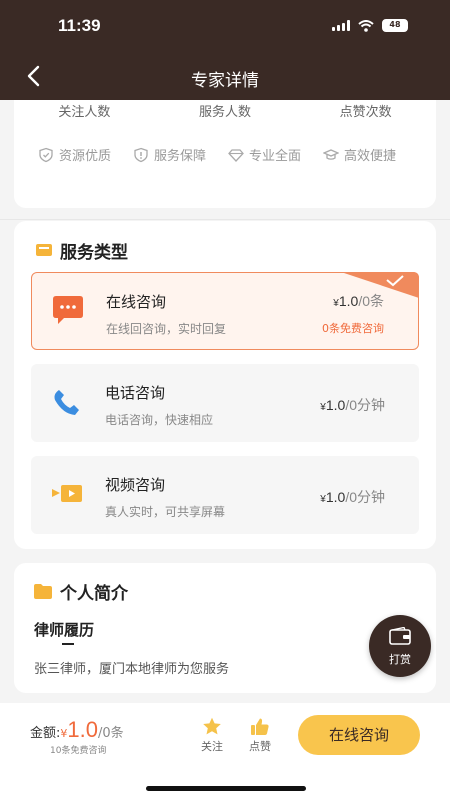 The height and width of the screenshot is (800, 450). Describe the element at coordinates (136, 302) in the screenshot. I see `option-name: 在线咨询` at that location.